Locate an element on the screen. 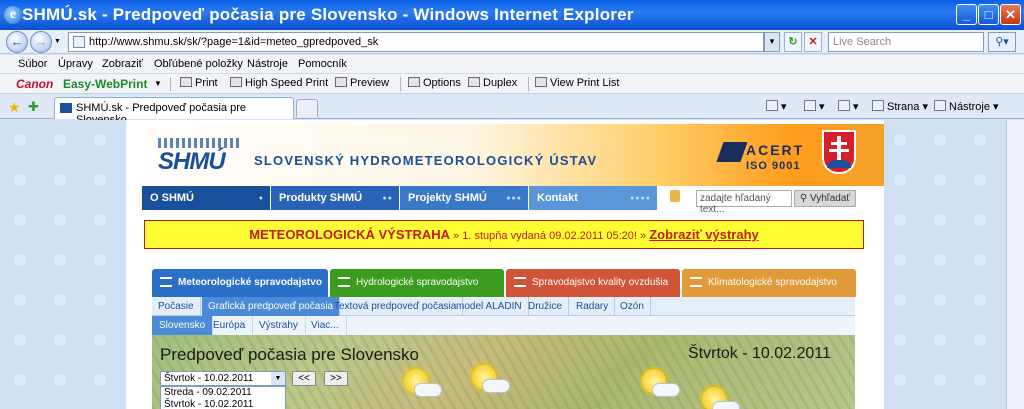 This screenshot has height=409, width=1024. warning-title: METEOROLOGICKÁ VÝSTRAHA is located at coordinates (350, 234).